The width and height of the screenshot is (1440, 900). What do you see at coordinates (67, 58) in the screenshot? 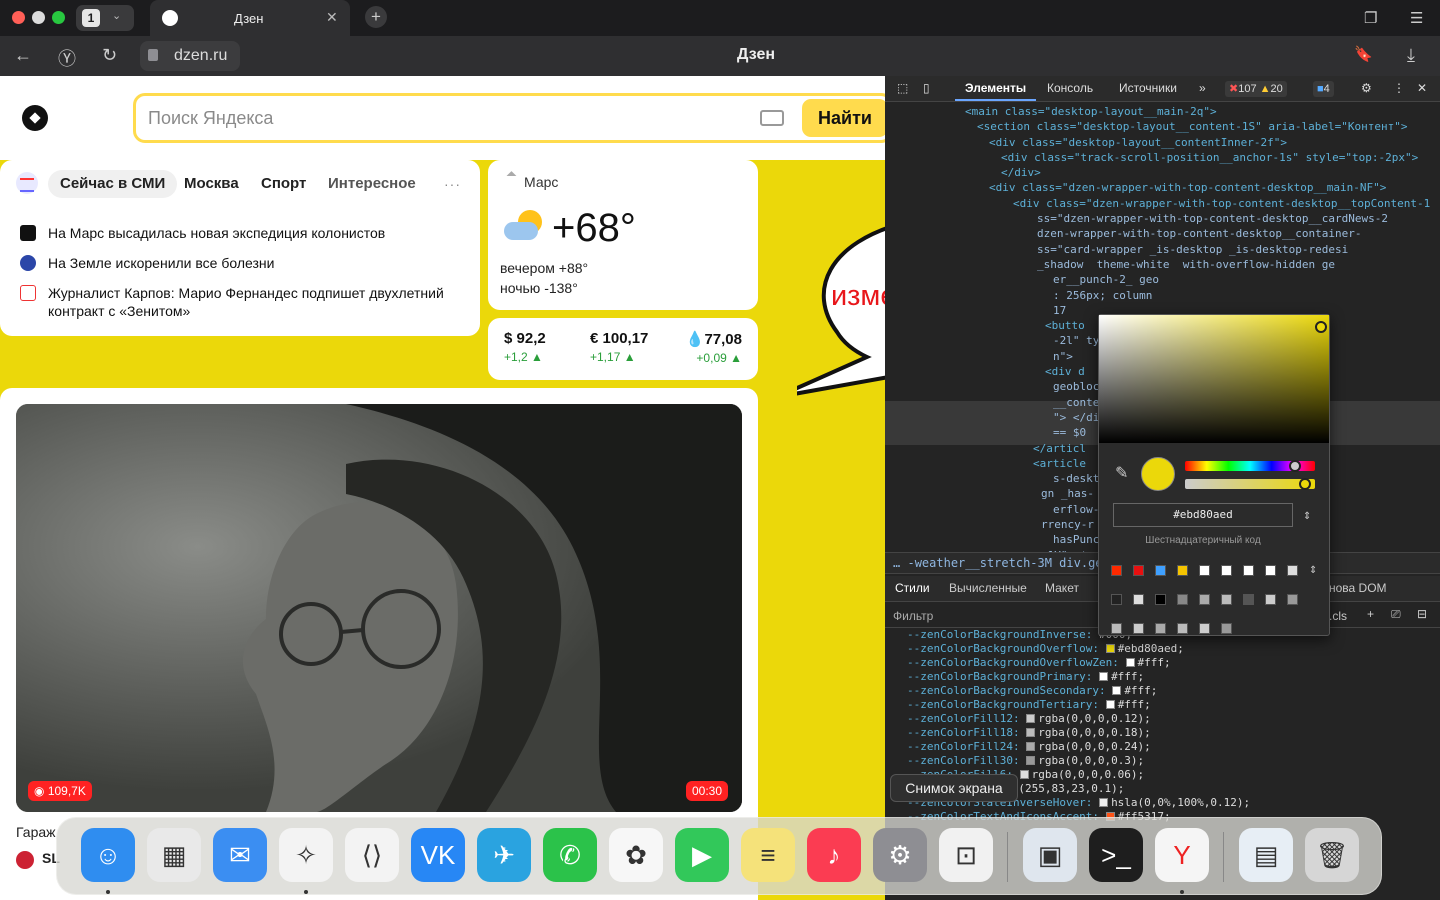
I see `yandex-icon: Ⓨ` at bounding box center [67, 58].